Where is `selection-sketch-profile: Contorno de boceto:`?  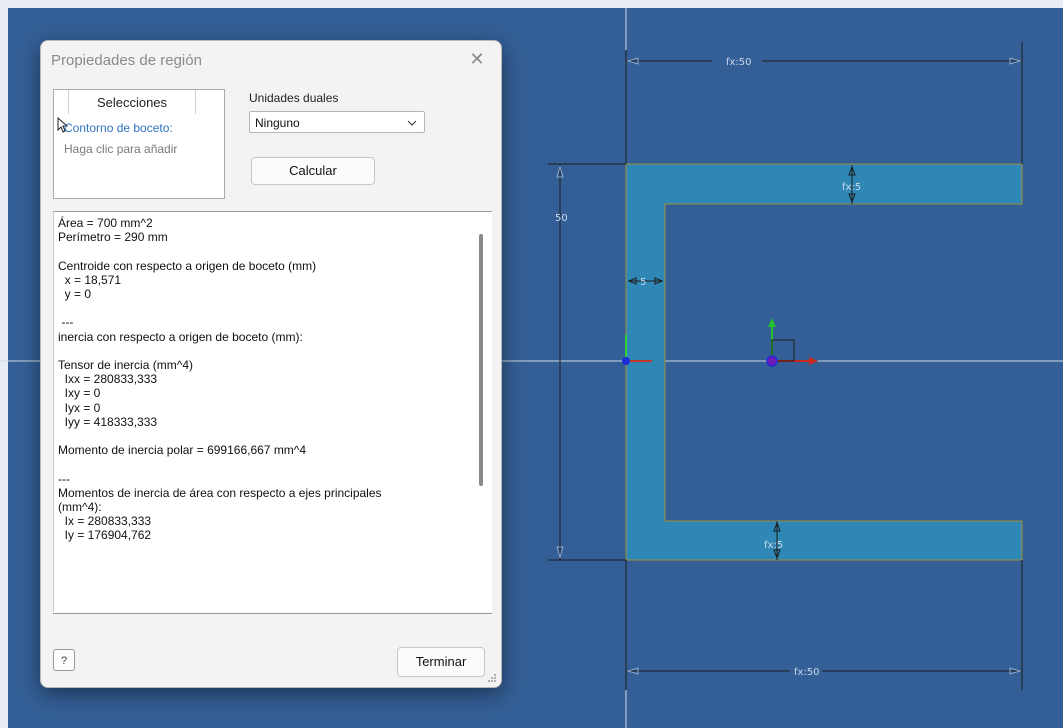 selection-sketch-profile: Contorno de boceto: is located at coordinates (118, 128).